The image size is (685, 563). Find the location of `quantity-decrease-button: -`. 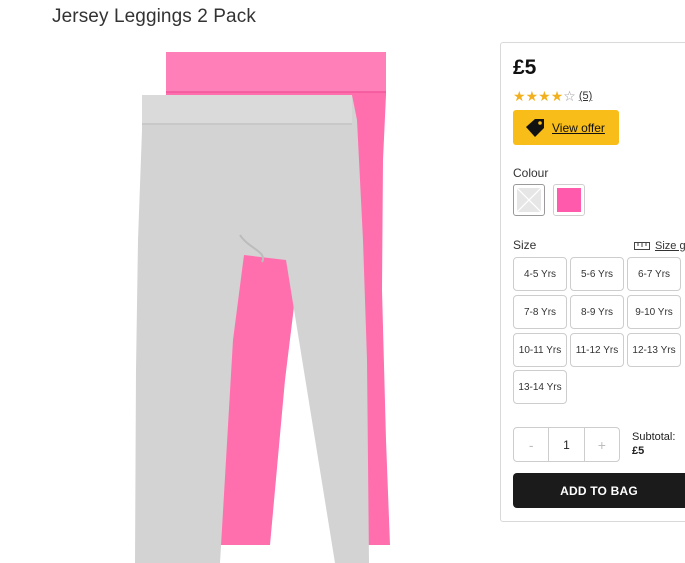

quantity-decrease-button: - is located at coordinates (531, 444).